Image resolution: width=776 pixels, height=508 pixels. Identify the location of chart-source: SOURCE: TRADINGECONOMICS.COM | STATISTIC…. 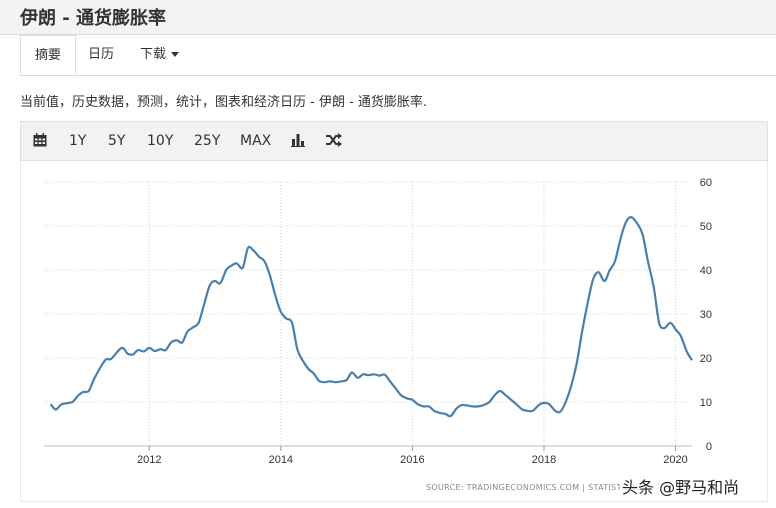
(533, 487).